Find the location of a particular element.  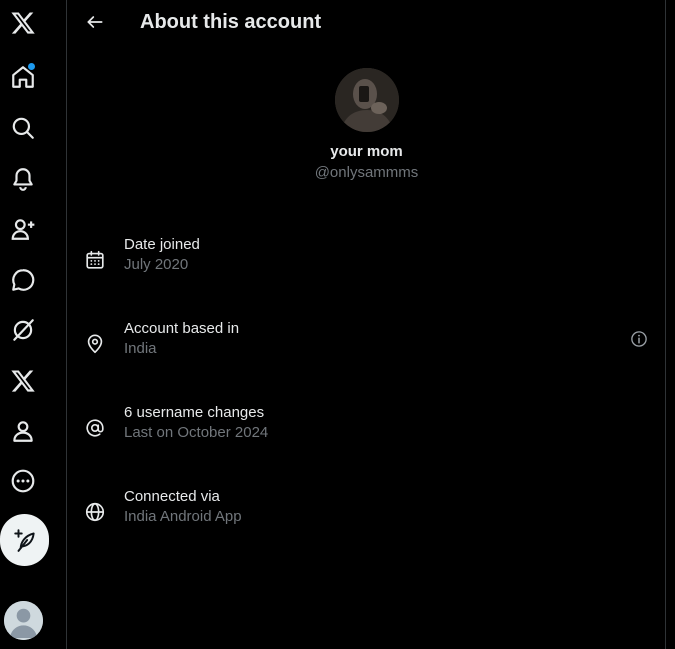

back-button is located at coordinates (95, 22).